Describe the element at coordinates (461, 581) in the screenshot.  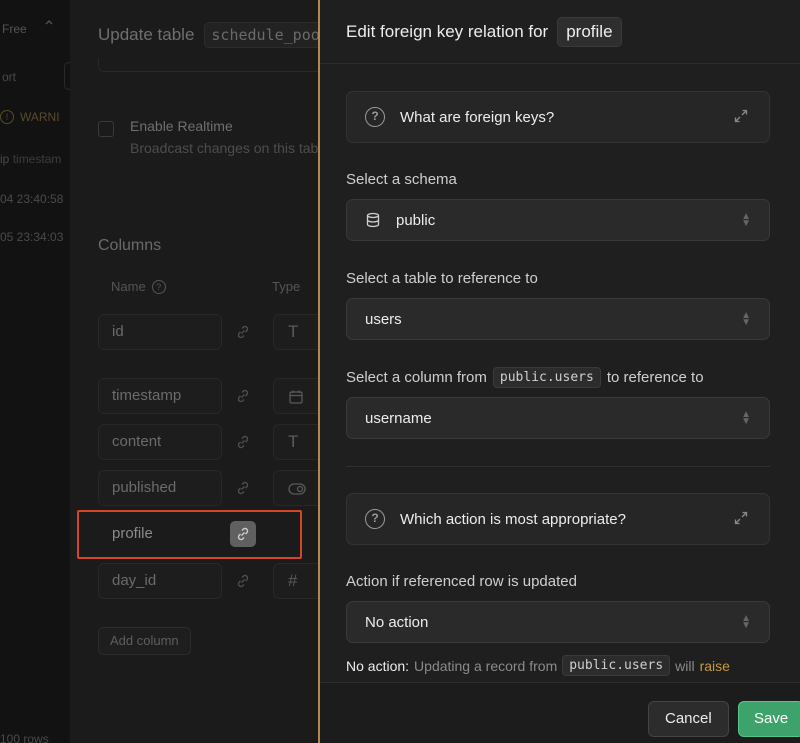
I see `update-action-label: Action if referenced row is updated` at that location.